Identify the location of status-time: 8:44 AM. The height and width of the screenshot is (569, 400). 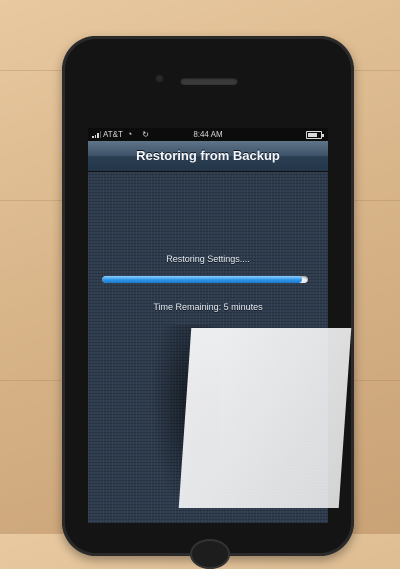
(208, 134).